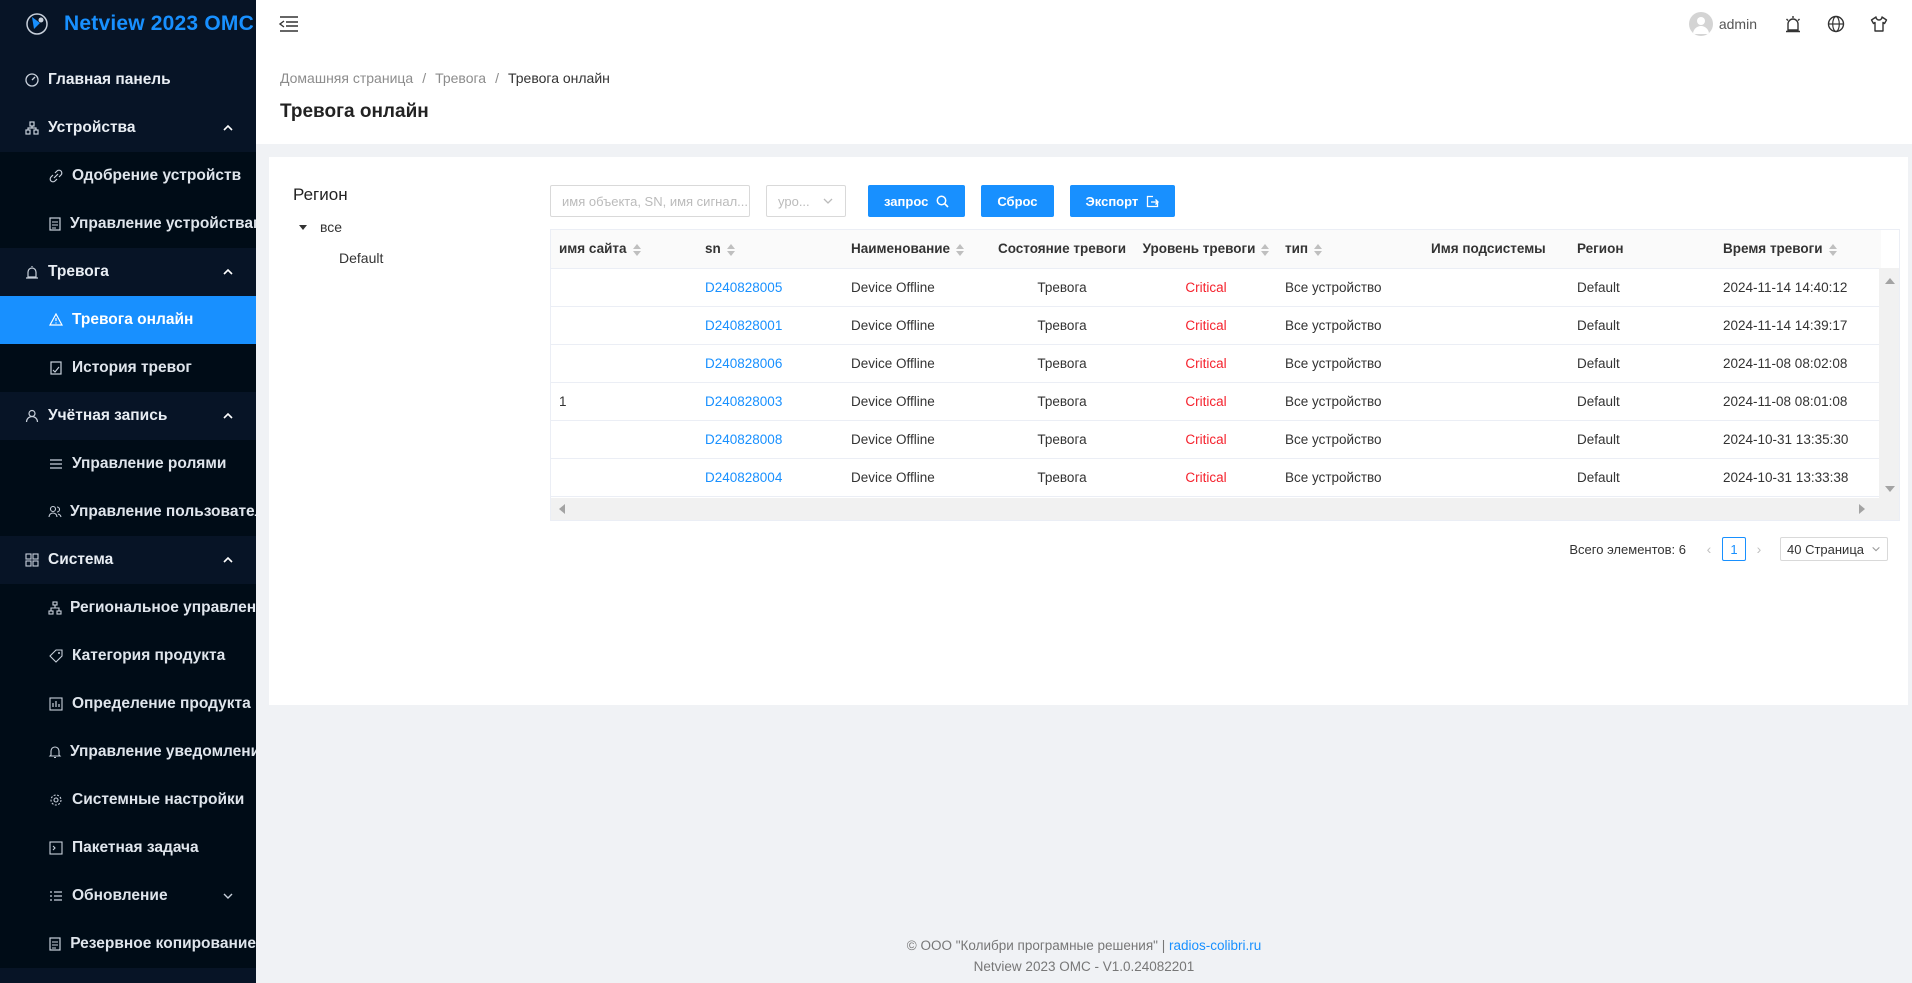 The height and width of the screenshot is (983, 1912). I want to click on menu-product-category: Категория продукта, so click(128, 656).